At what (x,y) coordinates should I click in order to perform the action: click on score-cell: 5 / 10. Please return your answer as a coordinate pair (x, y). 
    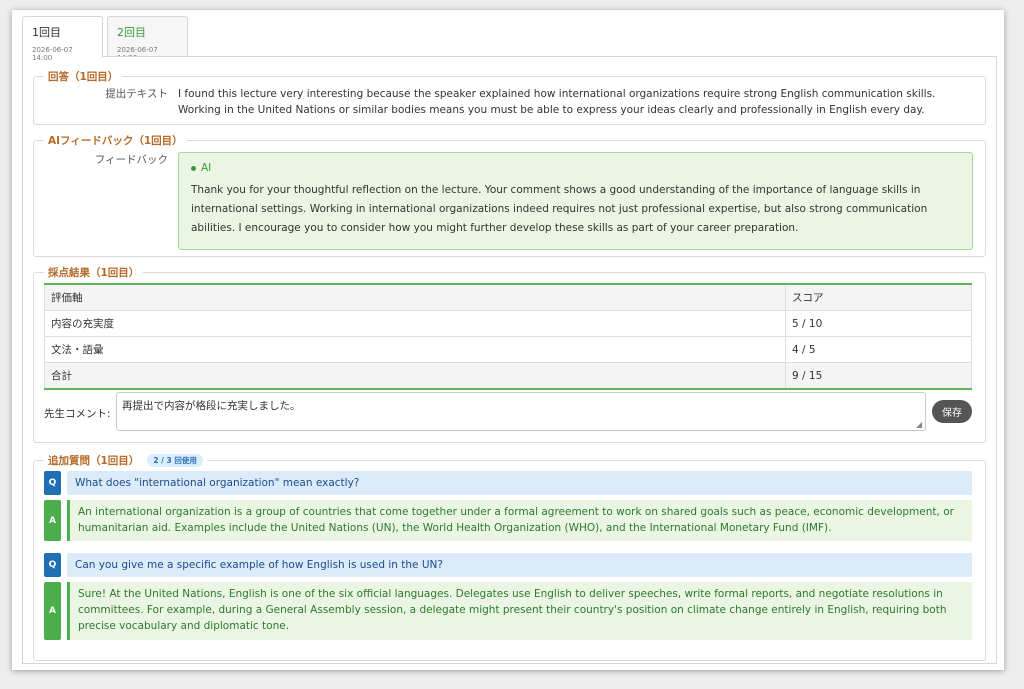
    Looking at the image, I should click on (878, 323).